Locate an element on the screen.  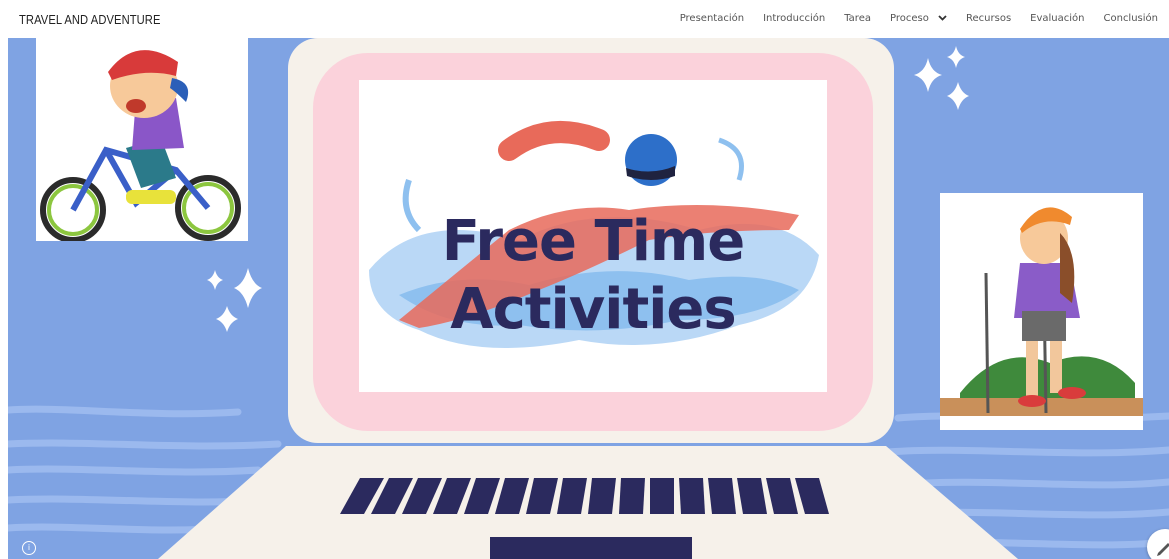
pencil-glyph is located at coordinates (1163, 549).